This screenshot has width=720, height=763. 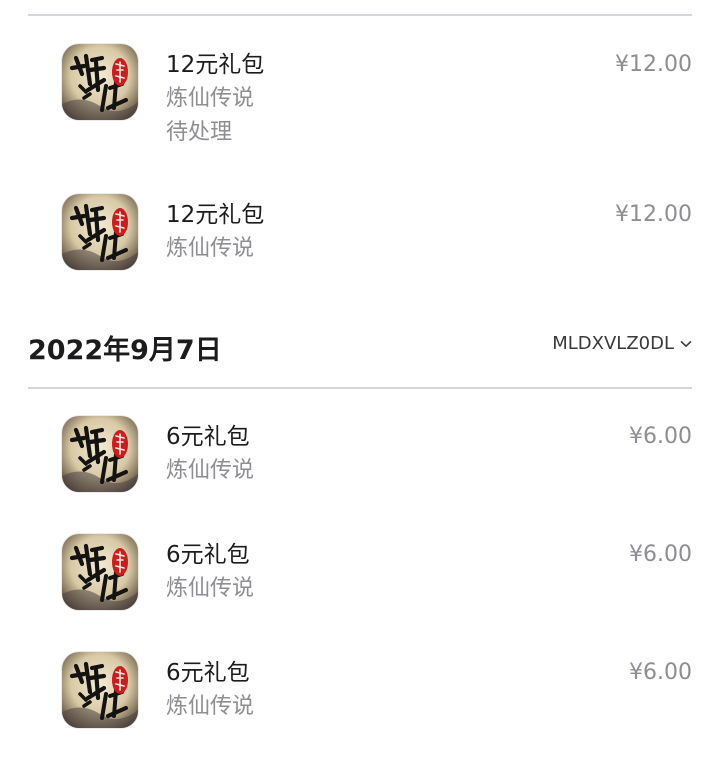 I want to click on top-divider, so click(x=360, y=15).